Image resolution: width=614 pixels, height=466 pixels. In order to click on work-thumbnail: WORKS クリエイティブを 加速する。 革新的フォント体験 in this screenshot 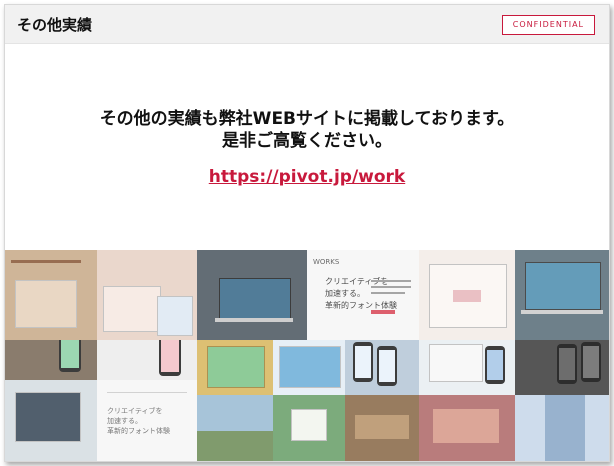, I will do `click(363, 295)`.